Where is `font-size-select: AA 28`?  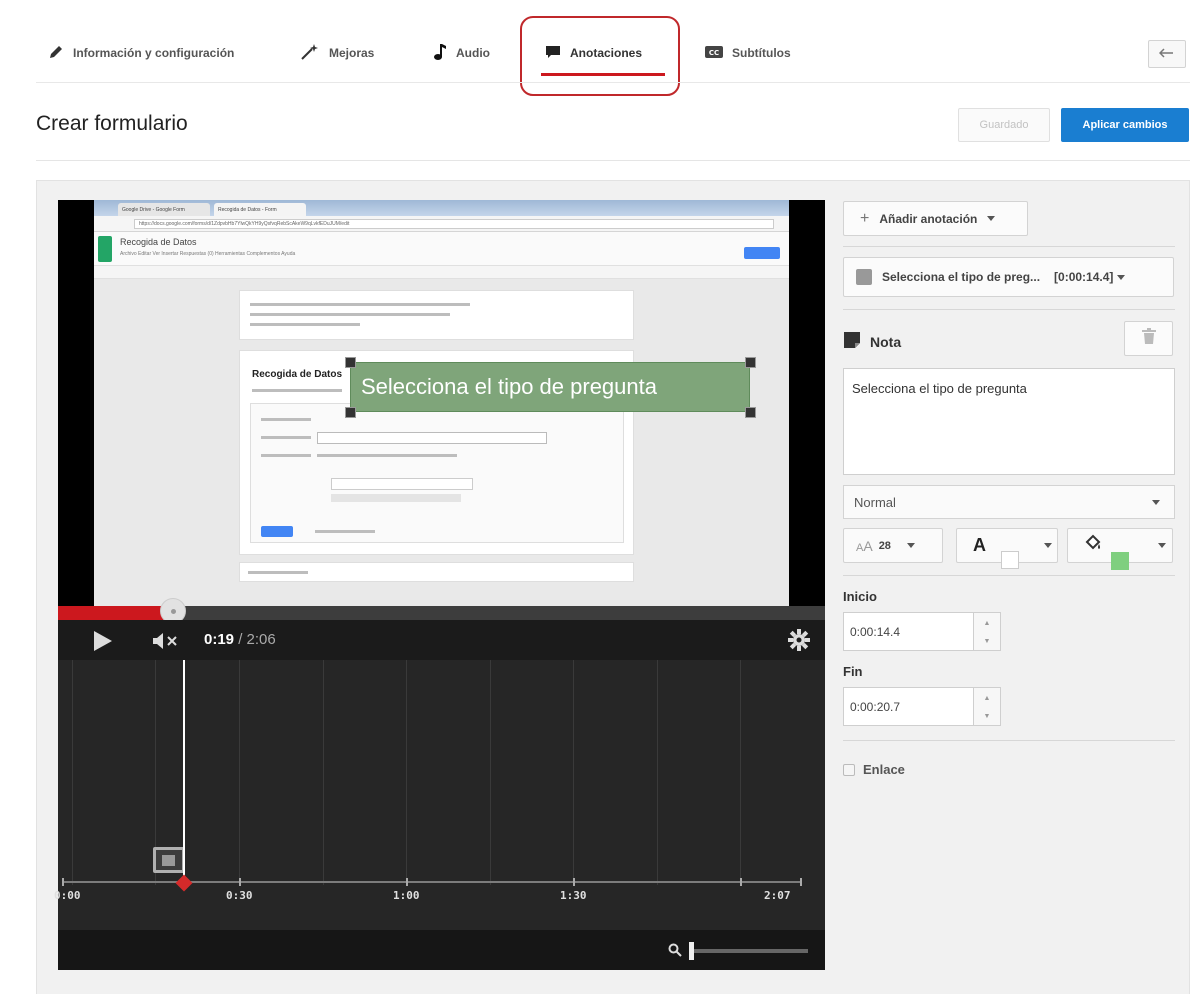
font-size-select: AA 28 is located at coordinates (893, 545).